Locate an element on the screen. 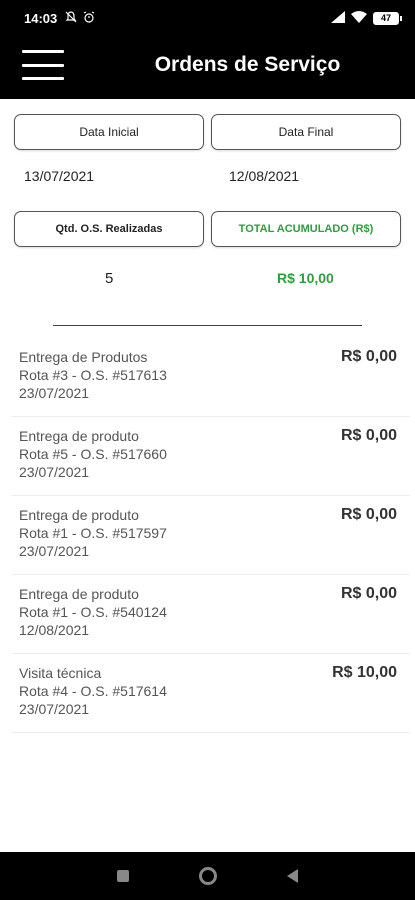  page-title: Ordens de Serviço is located at coordinates (247, 64).